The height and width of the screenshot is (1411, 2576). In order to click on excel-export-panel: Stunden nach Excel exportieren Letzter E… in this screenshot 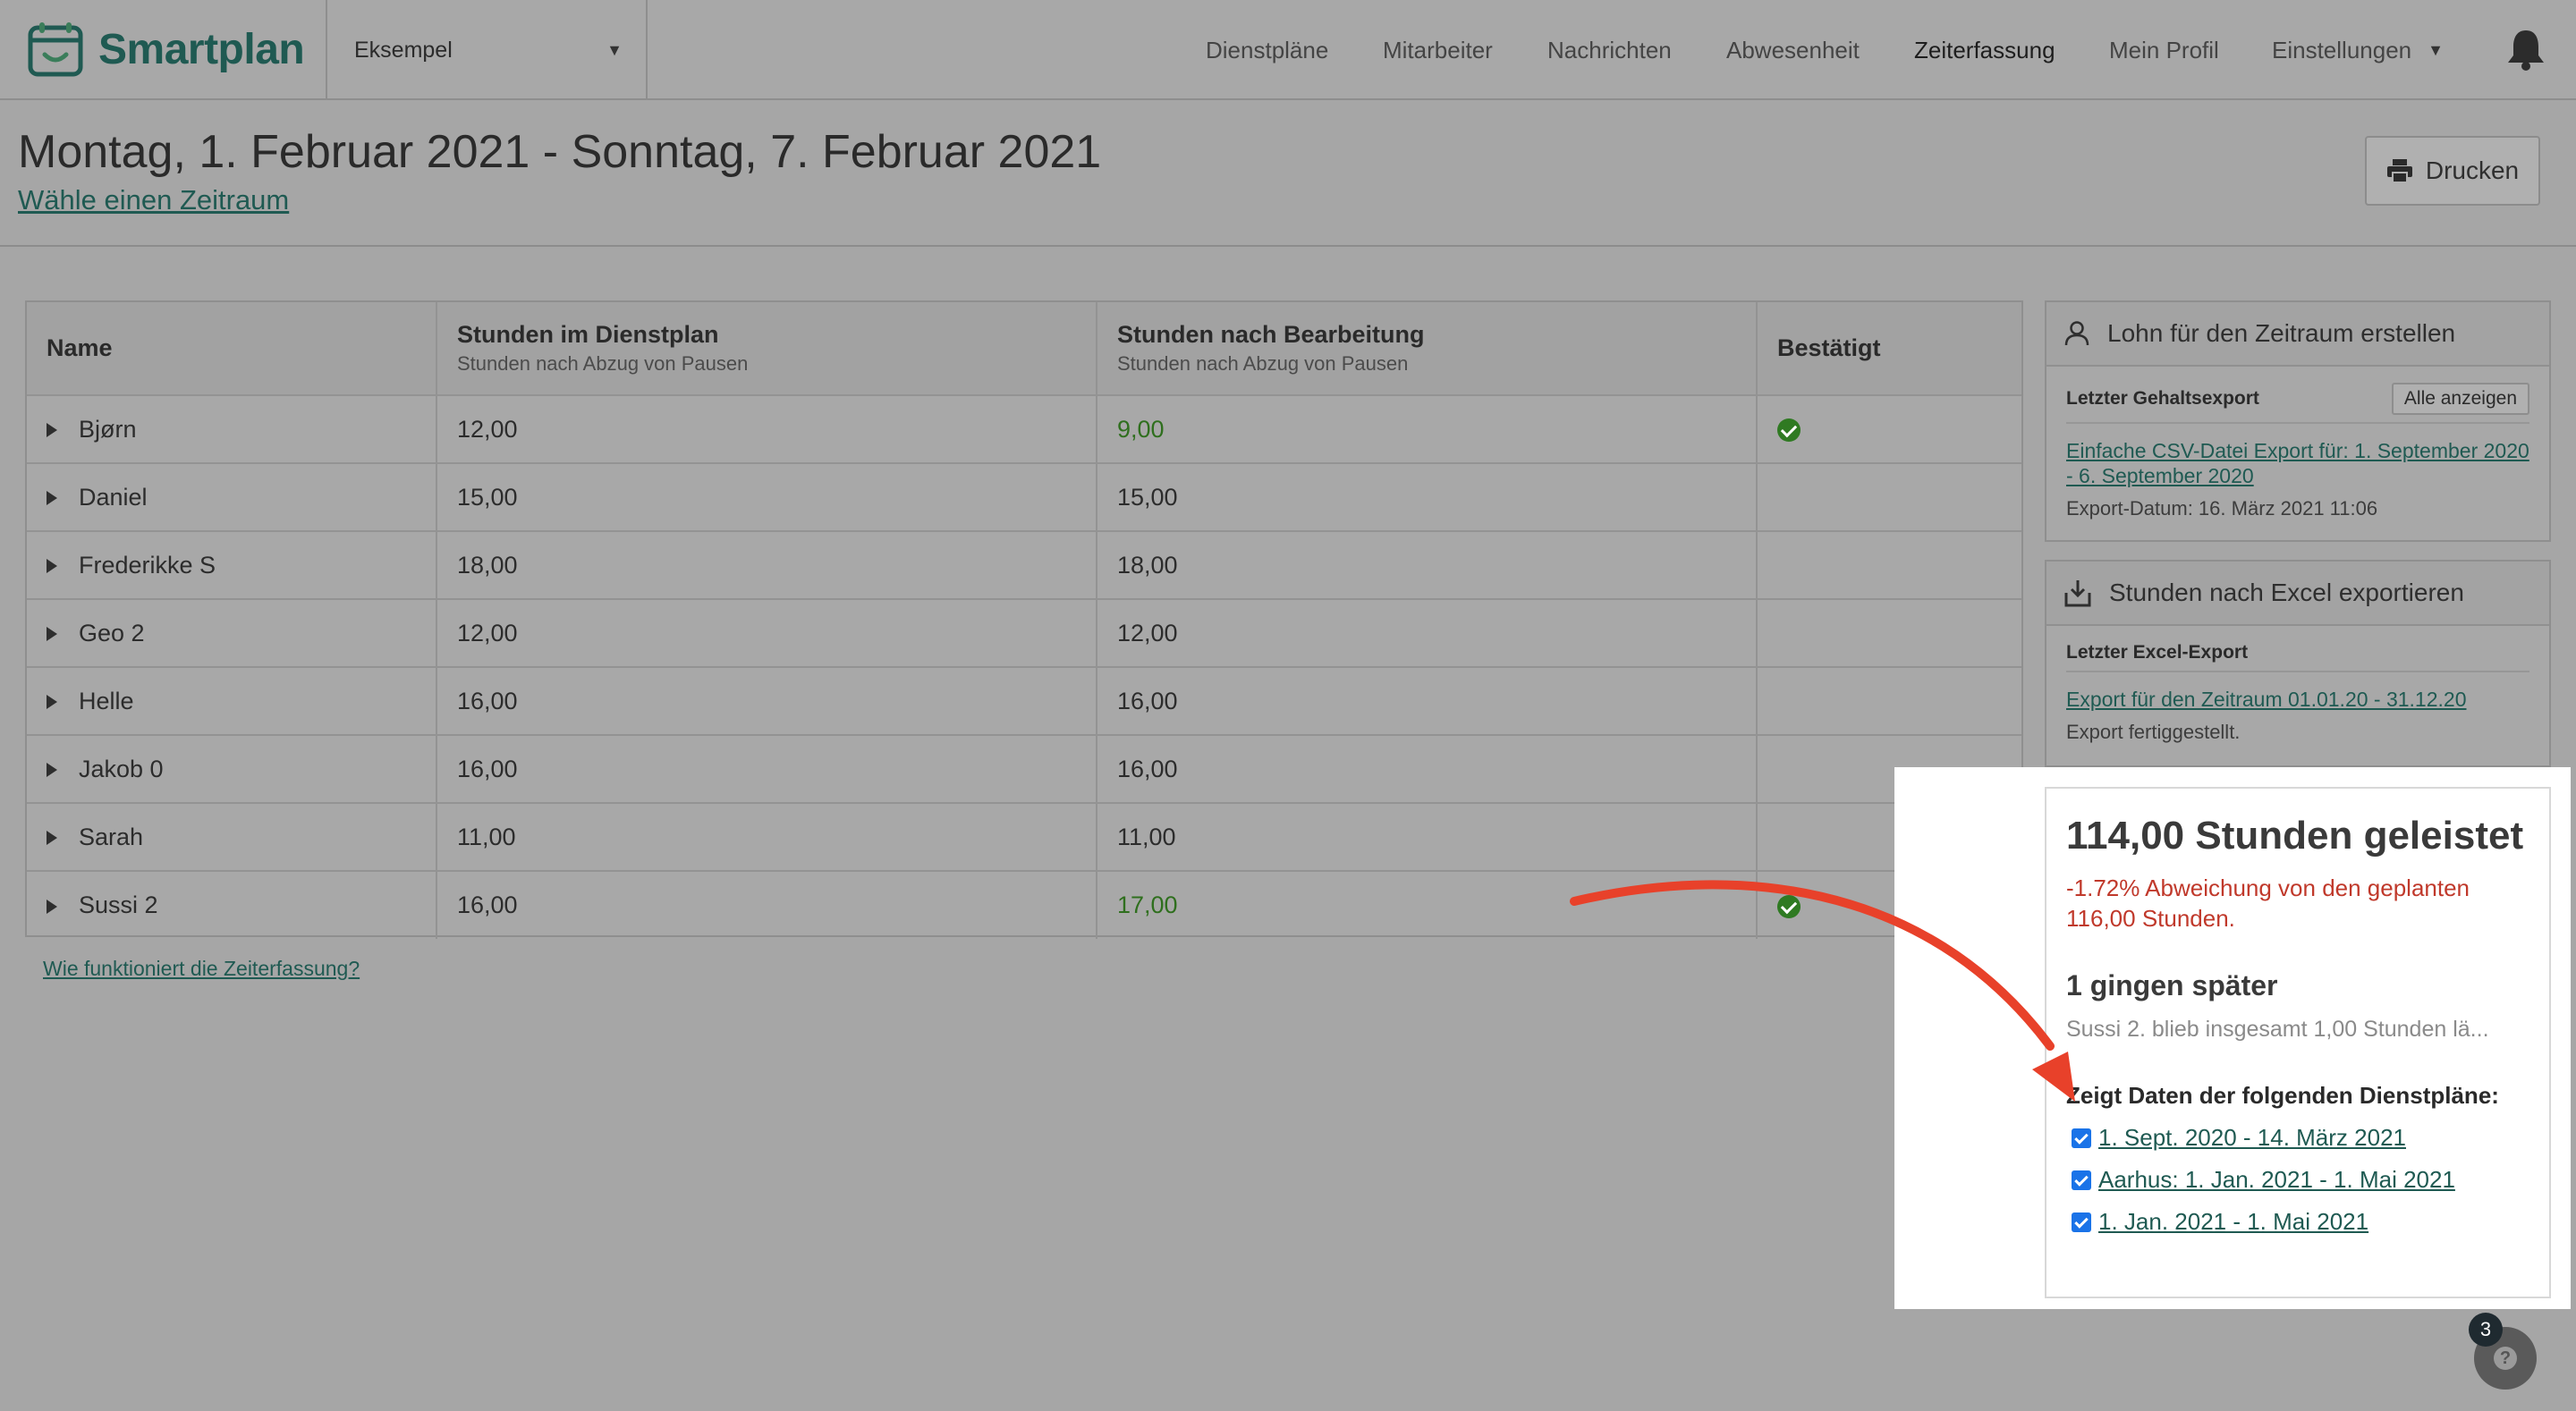, I will do `click(2298, 664)`.